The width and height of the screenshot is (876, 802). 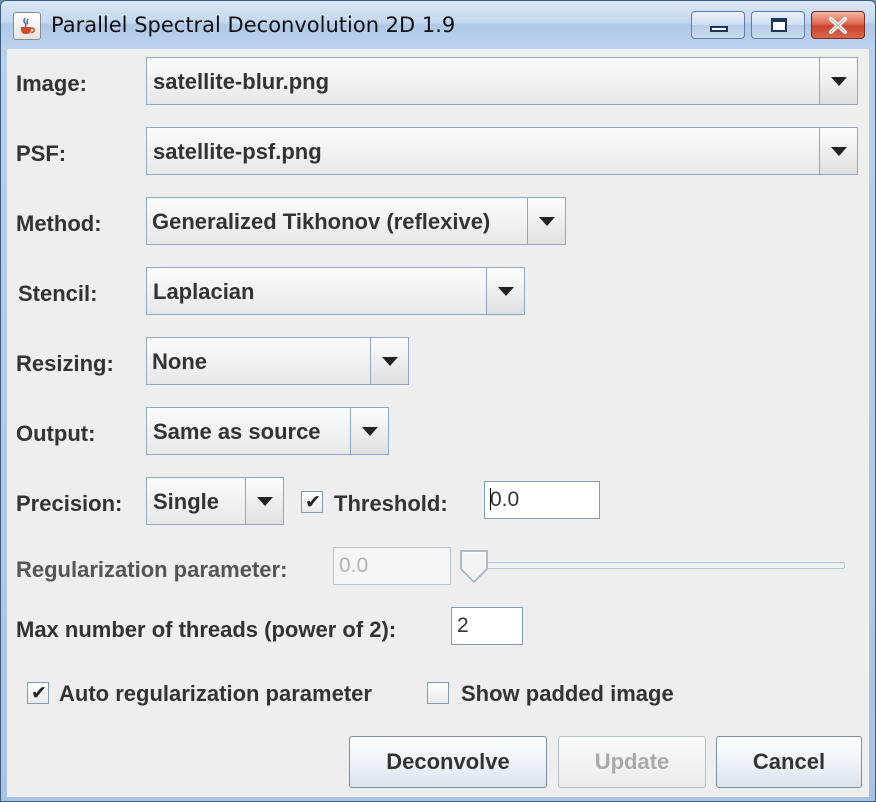 I want to click on regularization-label: Regularization parameter:, so click(x=152, y=569).